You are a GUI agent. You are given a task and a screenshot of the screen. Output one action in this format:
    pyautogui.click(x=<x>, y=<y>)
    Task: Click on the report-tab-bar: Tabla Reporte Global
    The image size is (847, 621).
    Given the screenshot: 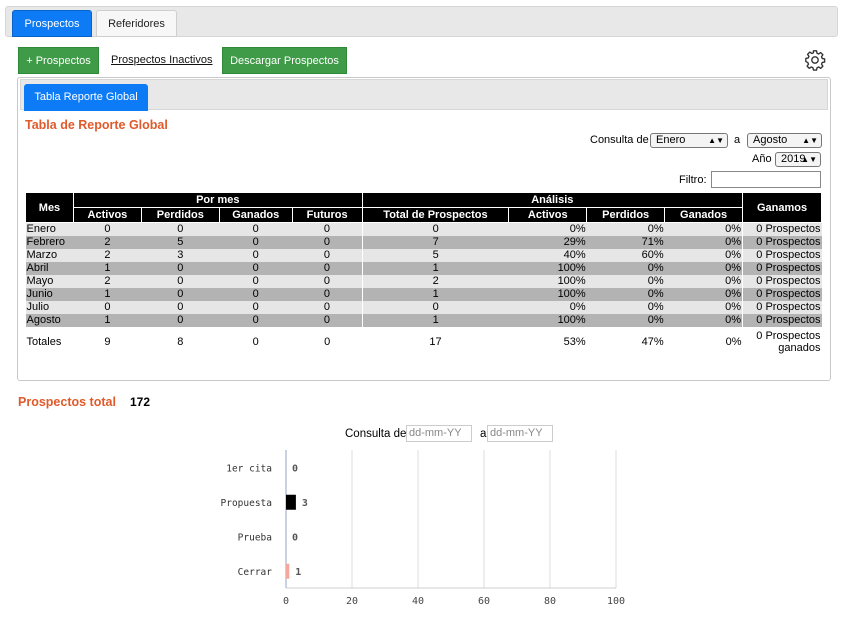 What is the action you would take?
    pyautogui.click(x=424, y=95)
    